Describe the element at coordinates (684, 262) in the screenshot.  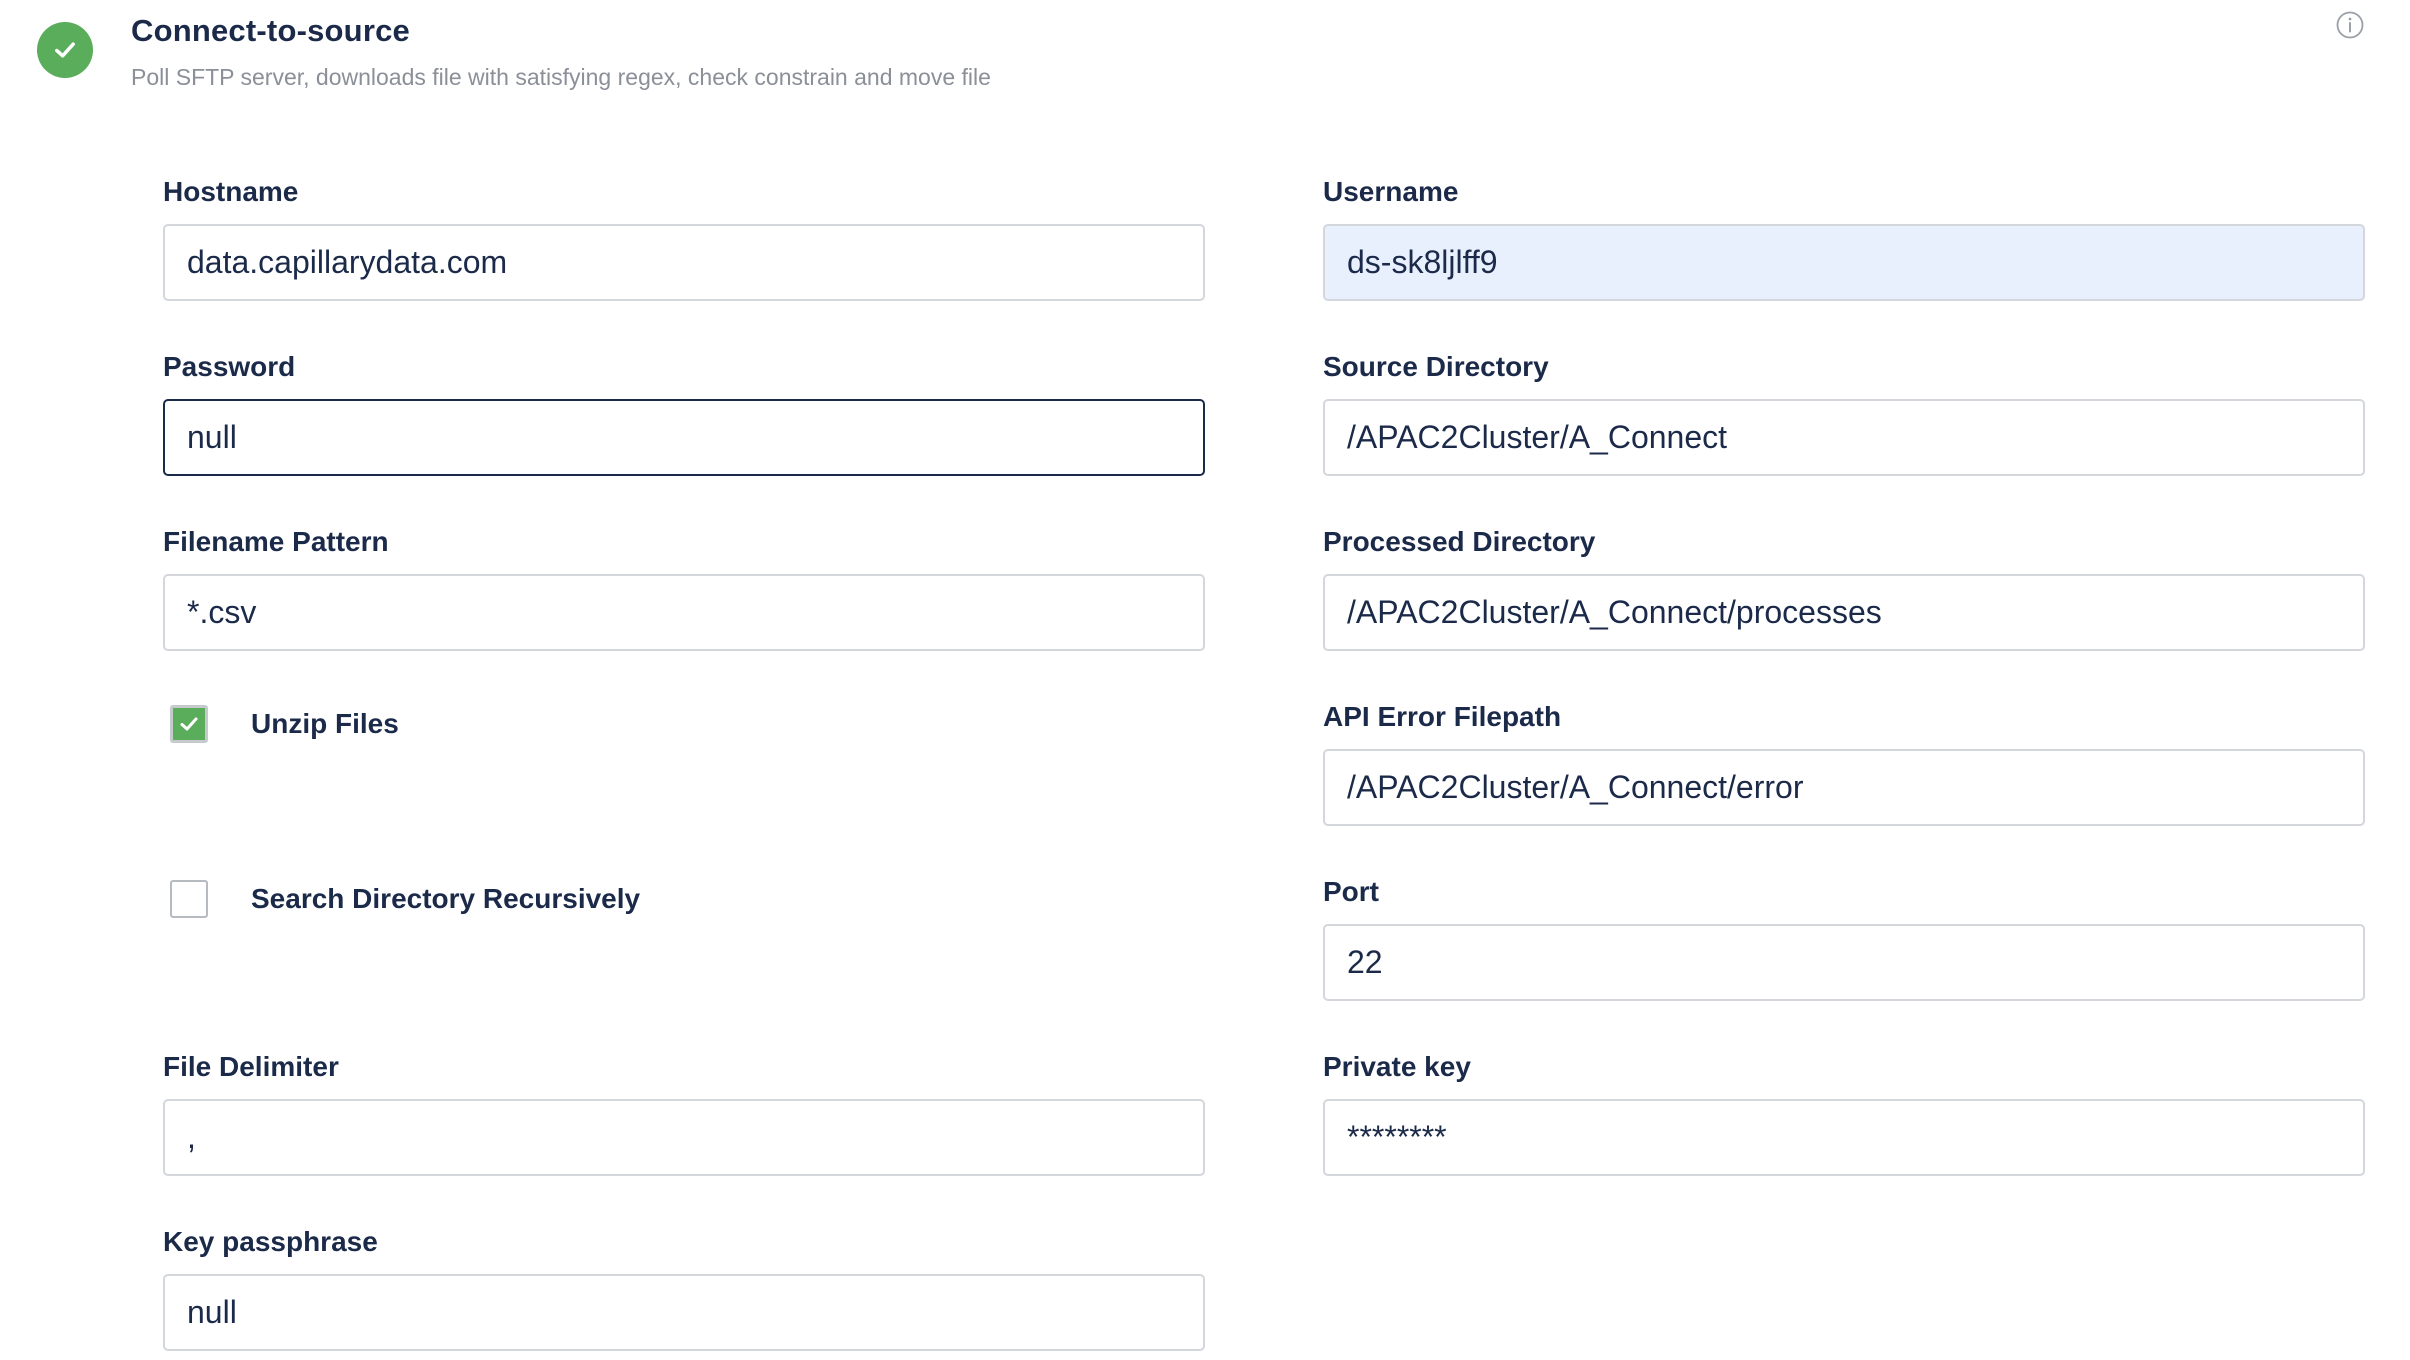
I see `hostname-input` at that location.